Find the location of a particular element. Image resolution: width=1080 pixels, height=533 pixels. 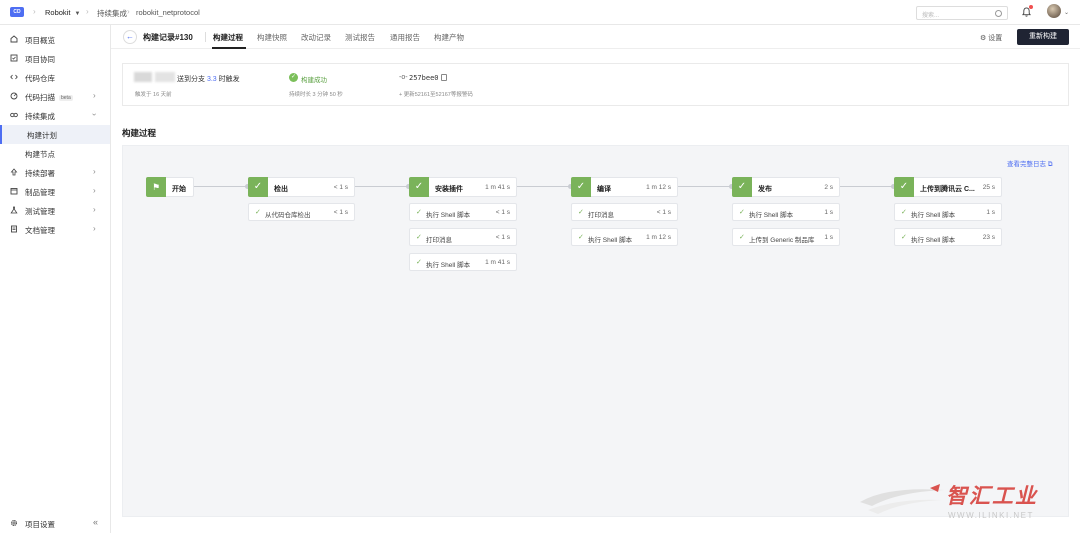

stage-install-plugins: ✓ 安装插件 1 m 41 s is located at coordinates (463, 187).